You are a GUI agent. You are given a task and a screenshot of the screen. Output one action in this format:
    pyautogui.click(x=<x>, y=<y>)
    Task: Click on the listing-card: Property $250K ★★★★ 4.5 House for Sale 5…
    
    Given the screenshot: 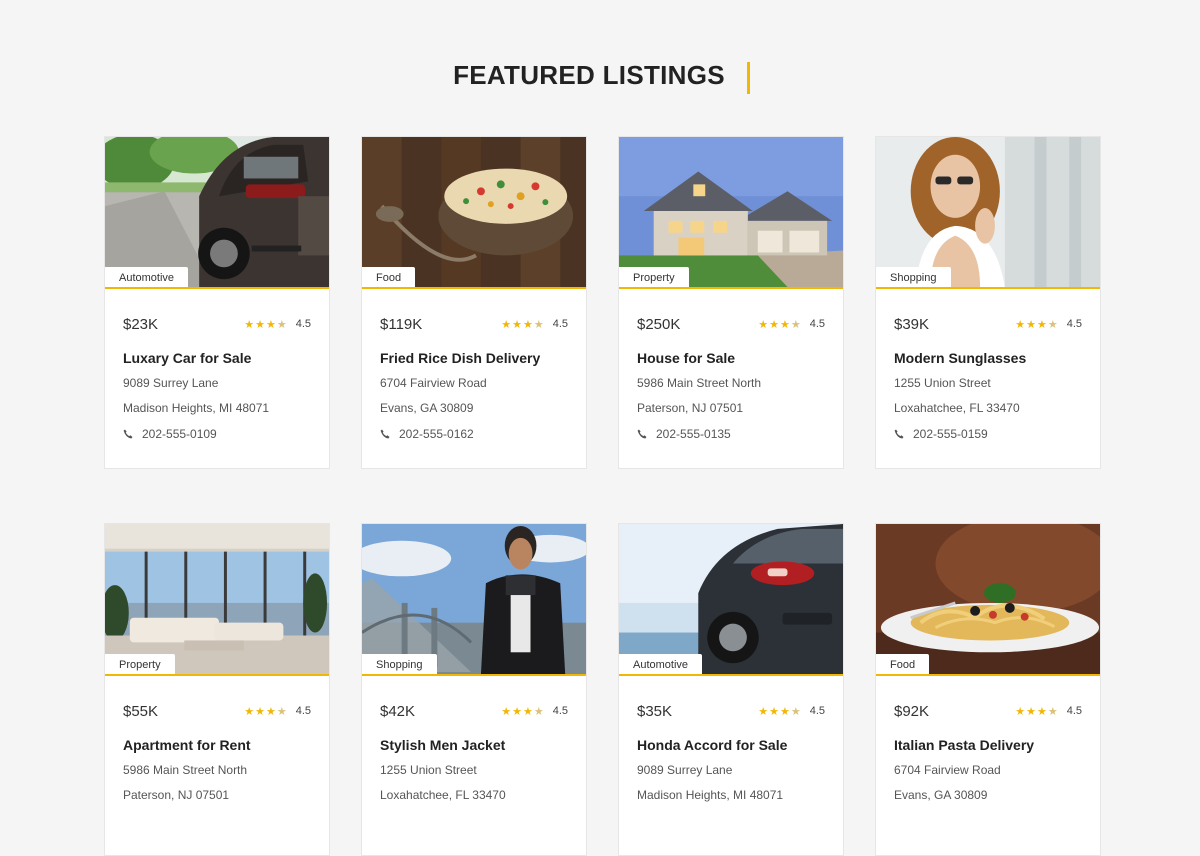 What is the action you would take?
    pyautogui.click(x=731, y=302)
    